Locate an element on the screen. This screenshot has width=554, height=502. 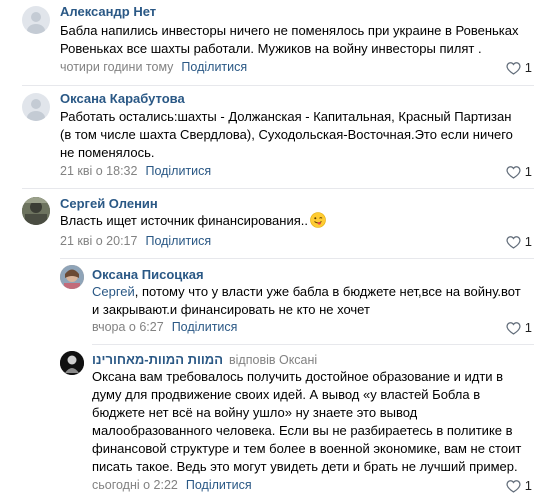
reply-to-link: відповів Оксані is located at coordinates (273, 360).